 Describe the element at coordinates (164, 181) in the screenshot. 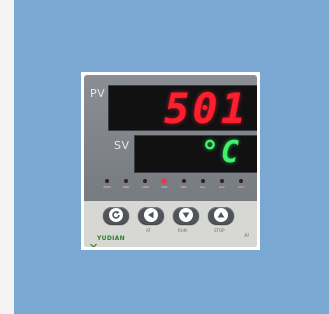

I see `indicator-led-on` at that location.